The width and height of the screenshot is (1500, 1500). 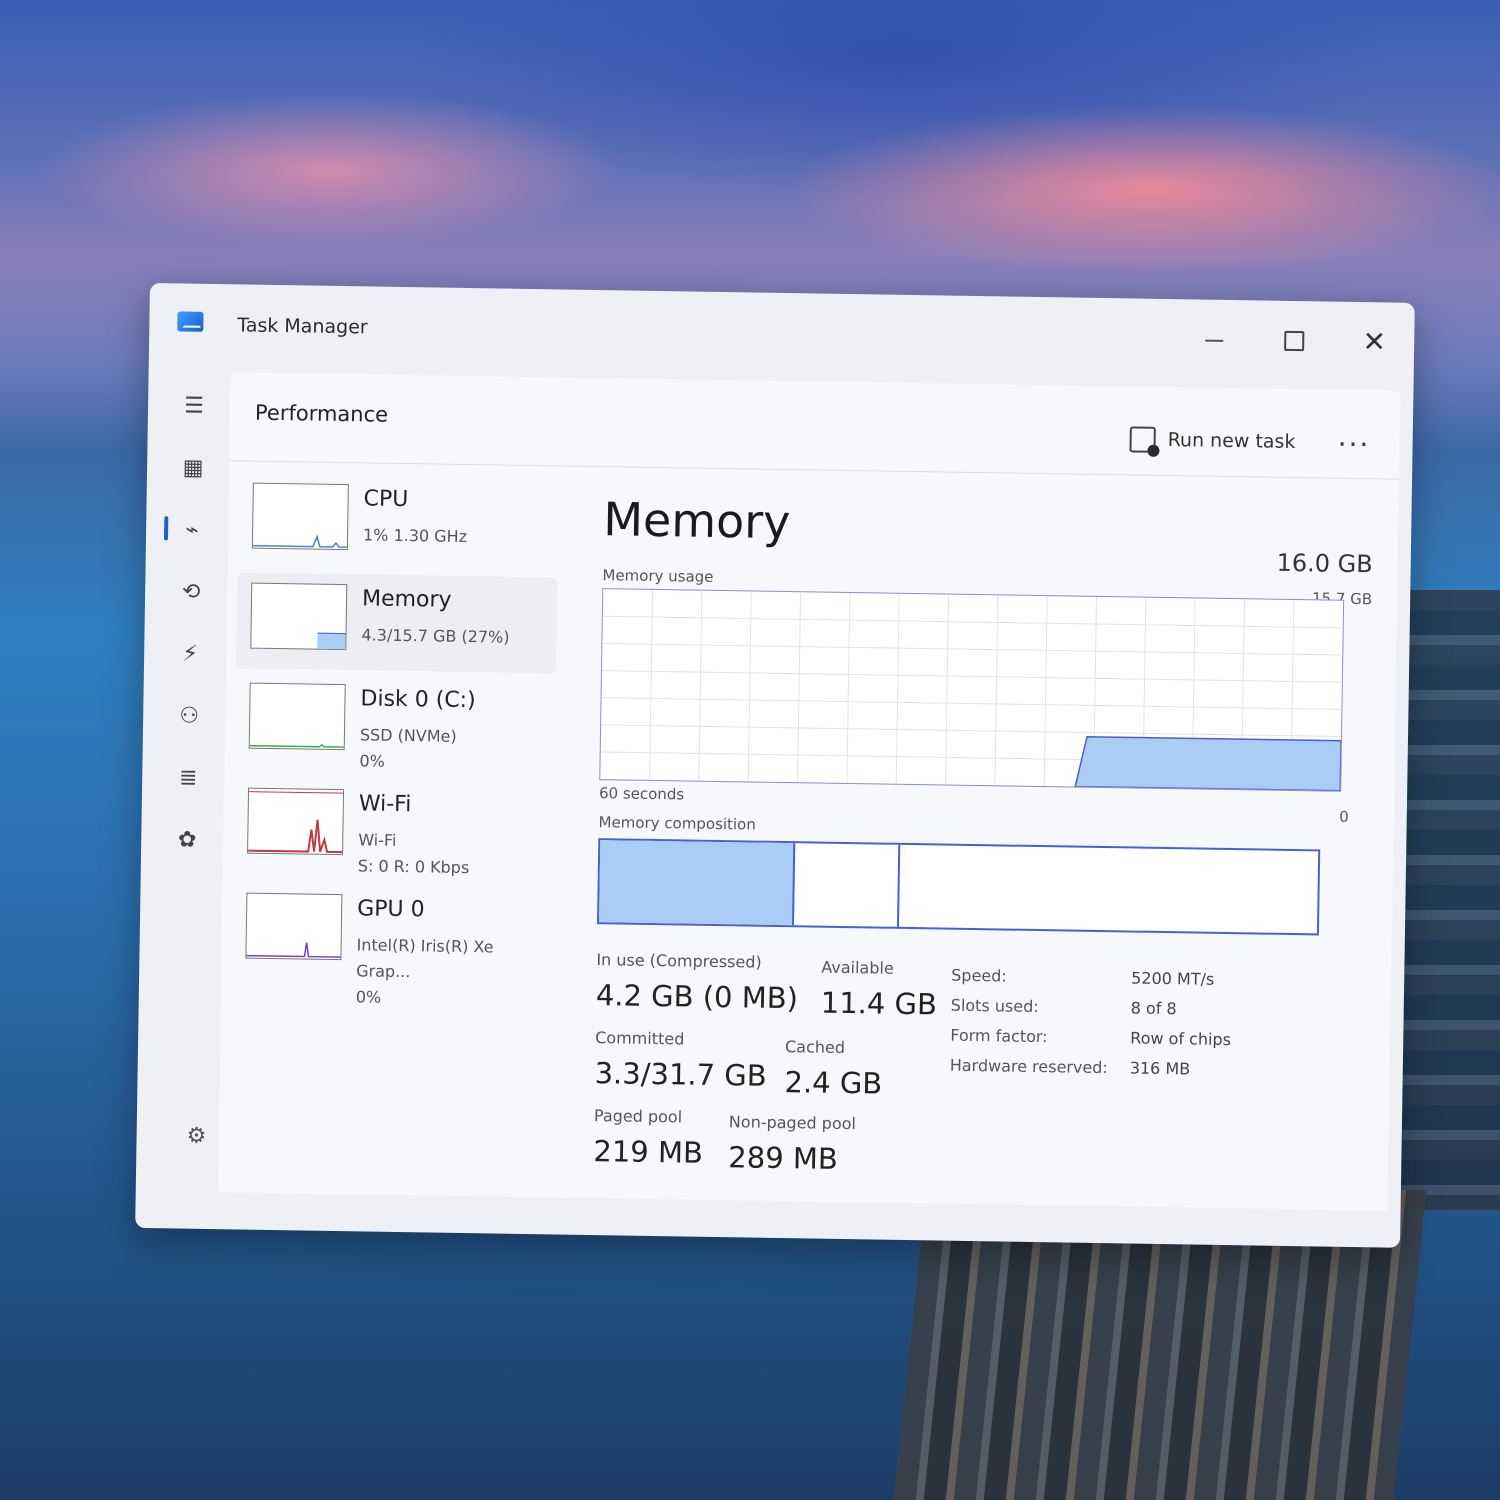 What do you see at coordinates (435, 636) in the screenshot?
I see `perf-item-detail: 4.3/15.7 GB (27%)` at bounding box center [435, 636].